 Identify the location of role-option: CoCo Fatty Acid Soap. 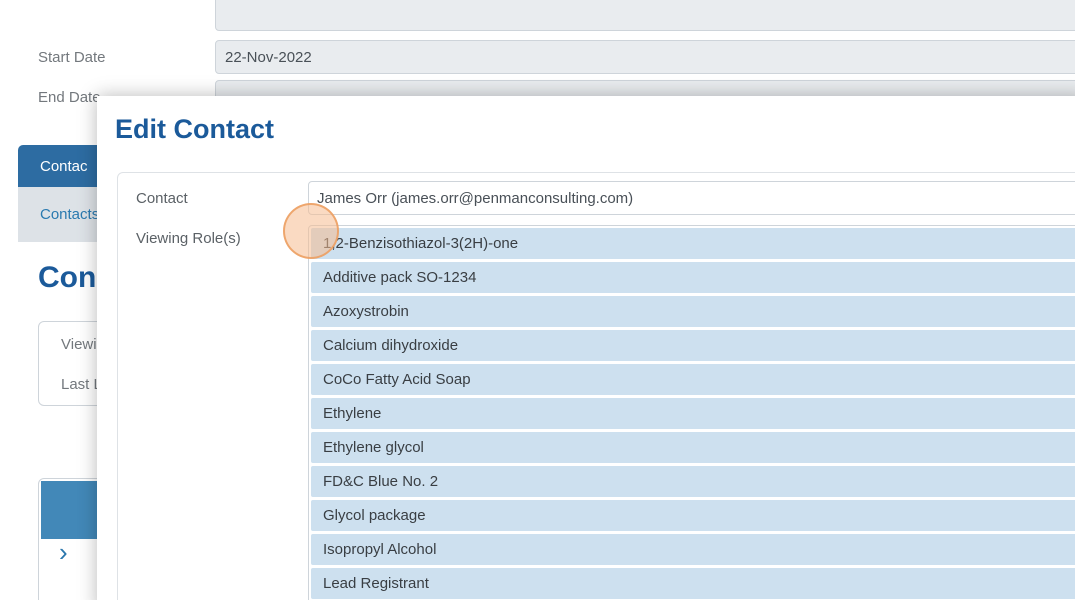
(693, 379).